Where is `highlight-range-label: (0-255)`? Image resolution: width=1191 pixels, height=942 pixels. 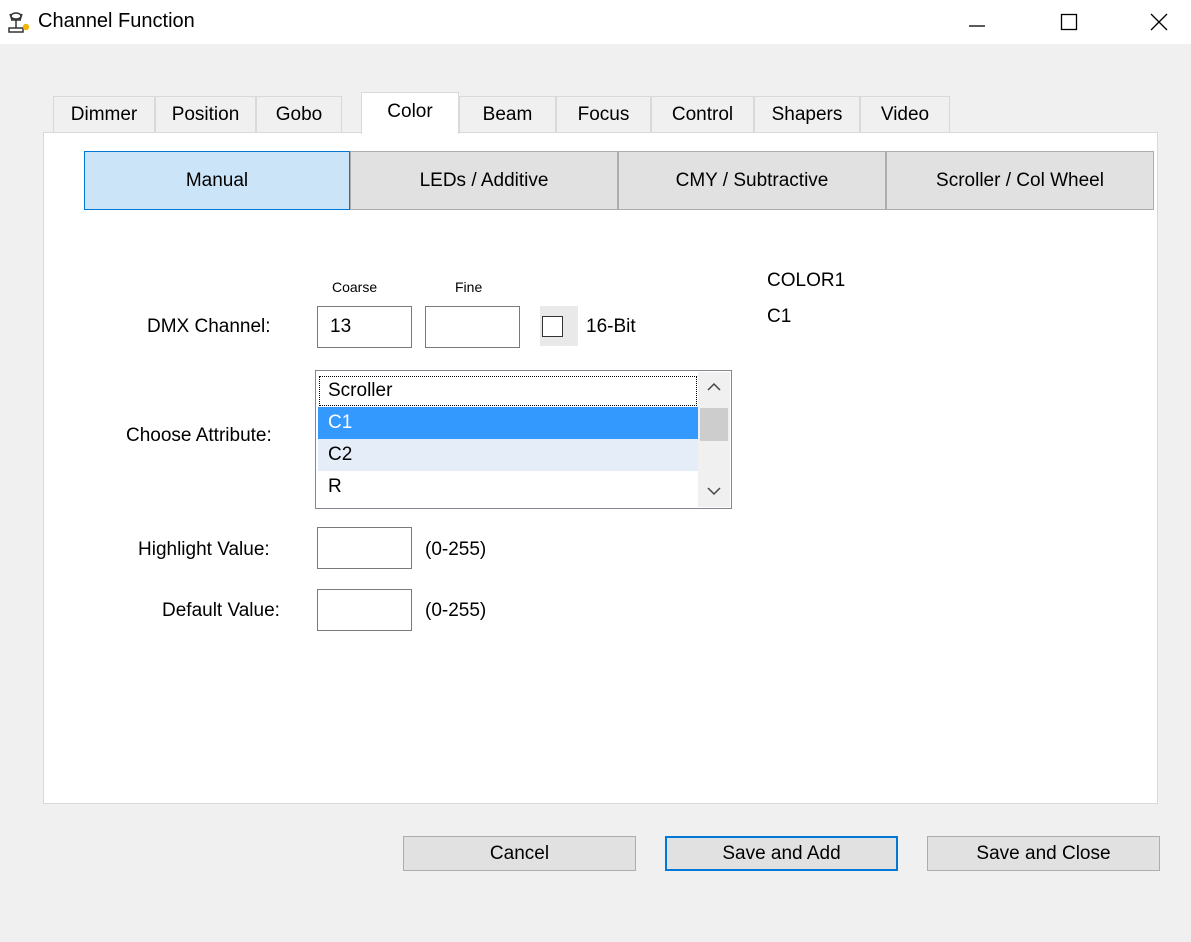
highlight-range-label: (0-255) is located at coordinates (456, 549).